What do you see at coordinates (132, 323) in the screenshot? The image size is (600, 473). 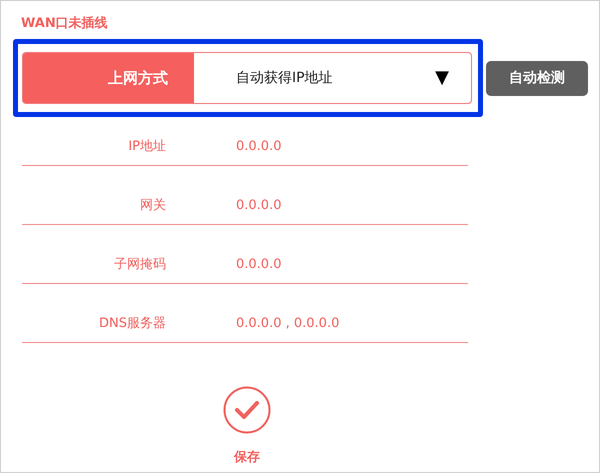 I see `field-label: DNS服务器` at bounding box center [132, 323].